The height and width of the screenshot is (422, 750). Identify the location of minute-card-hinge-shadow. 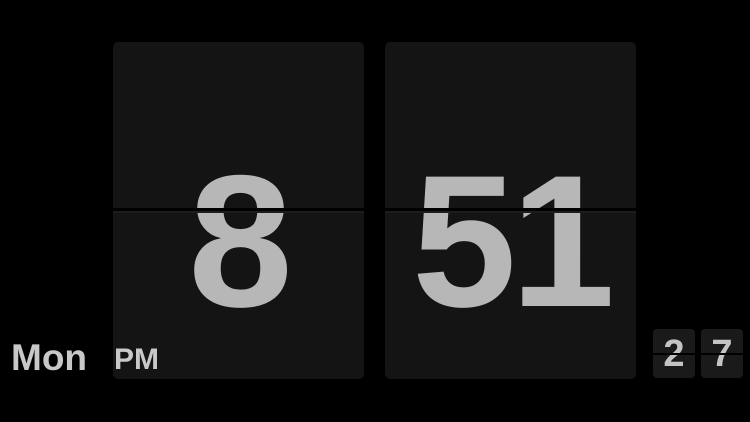
(510, 212).